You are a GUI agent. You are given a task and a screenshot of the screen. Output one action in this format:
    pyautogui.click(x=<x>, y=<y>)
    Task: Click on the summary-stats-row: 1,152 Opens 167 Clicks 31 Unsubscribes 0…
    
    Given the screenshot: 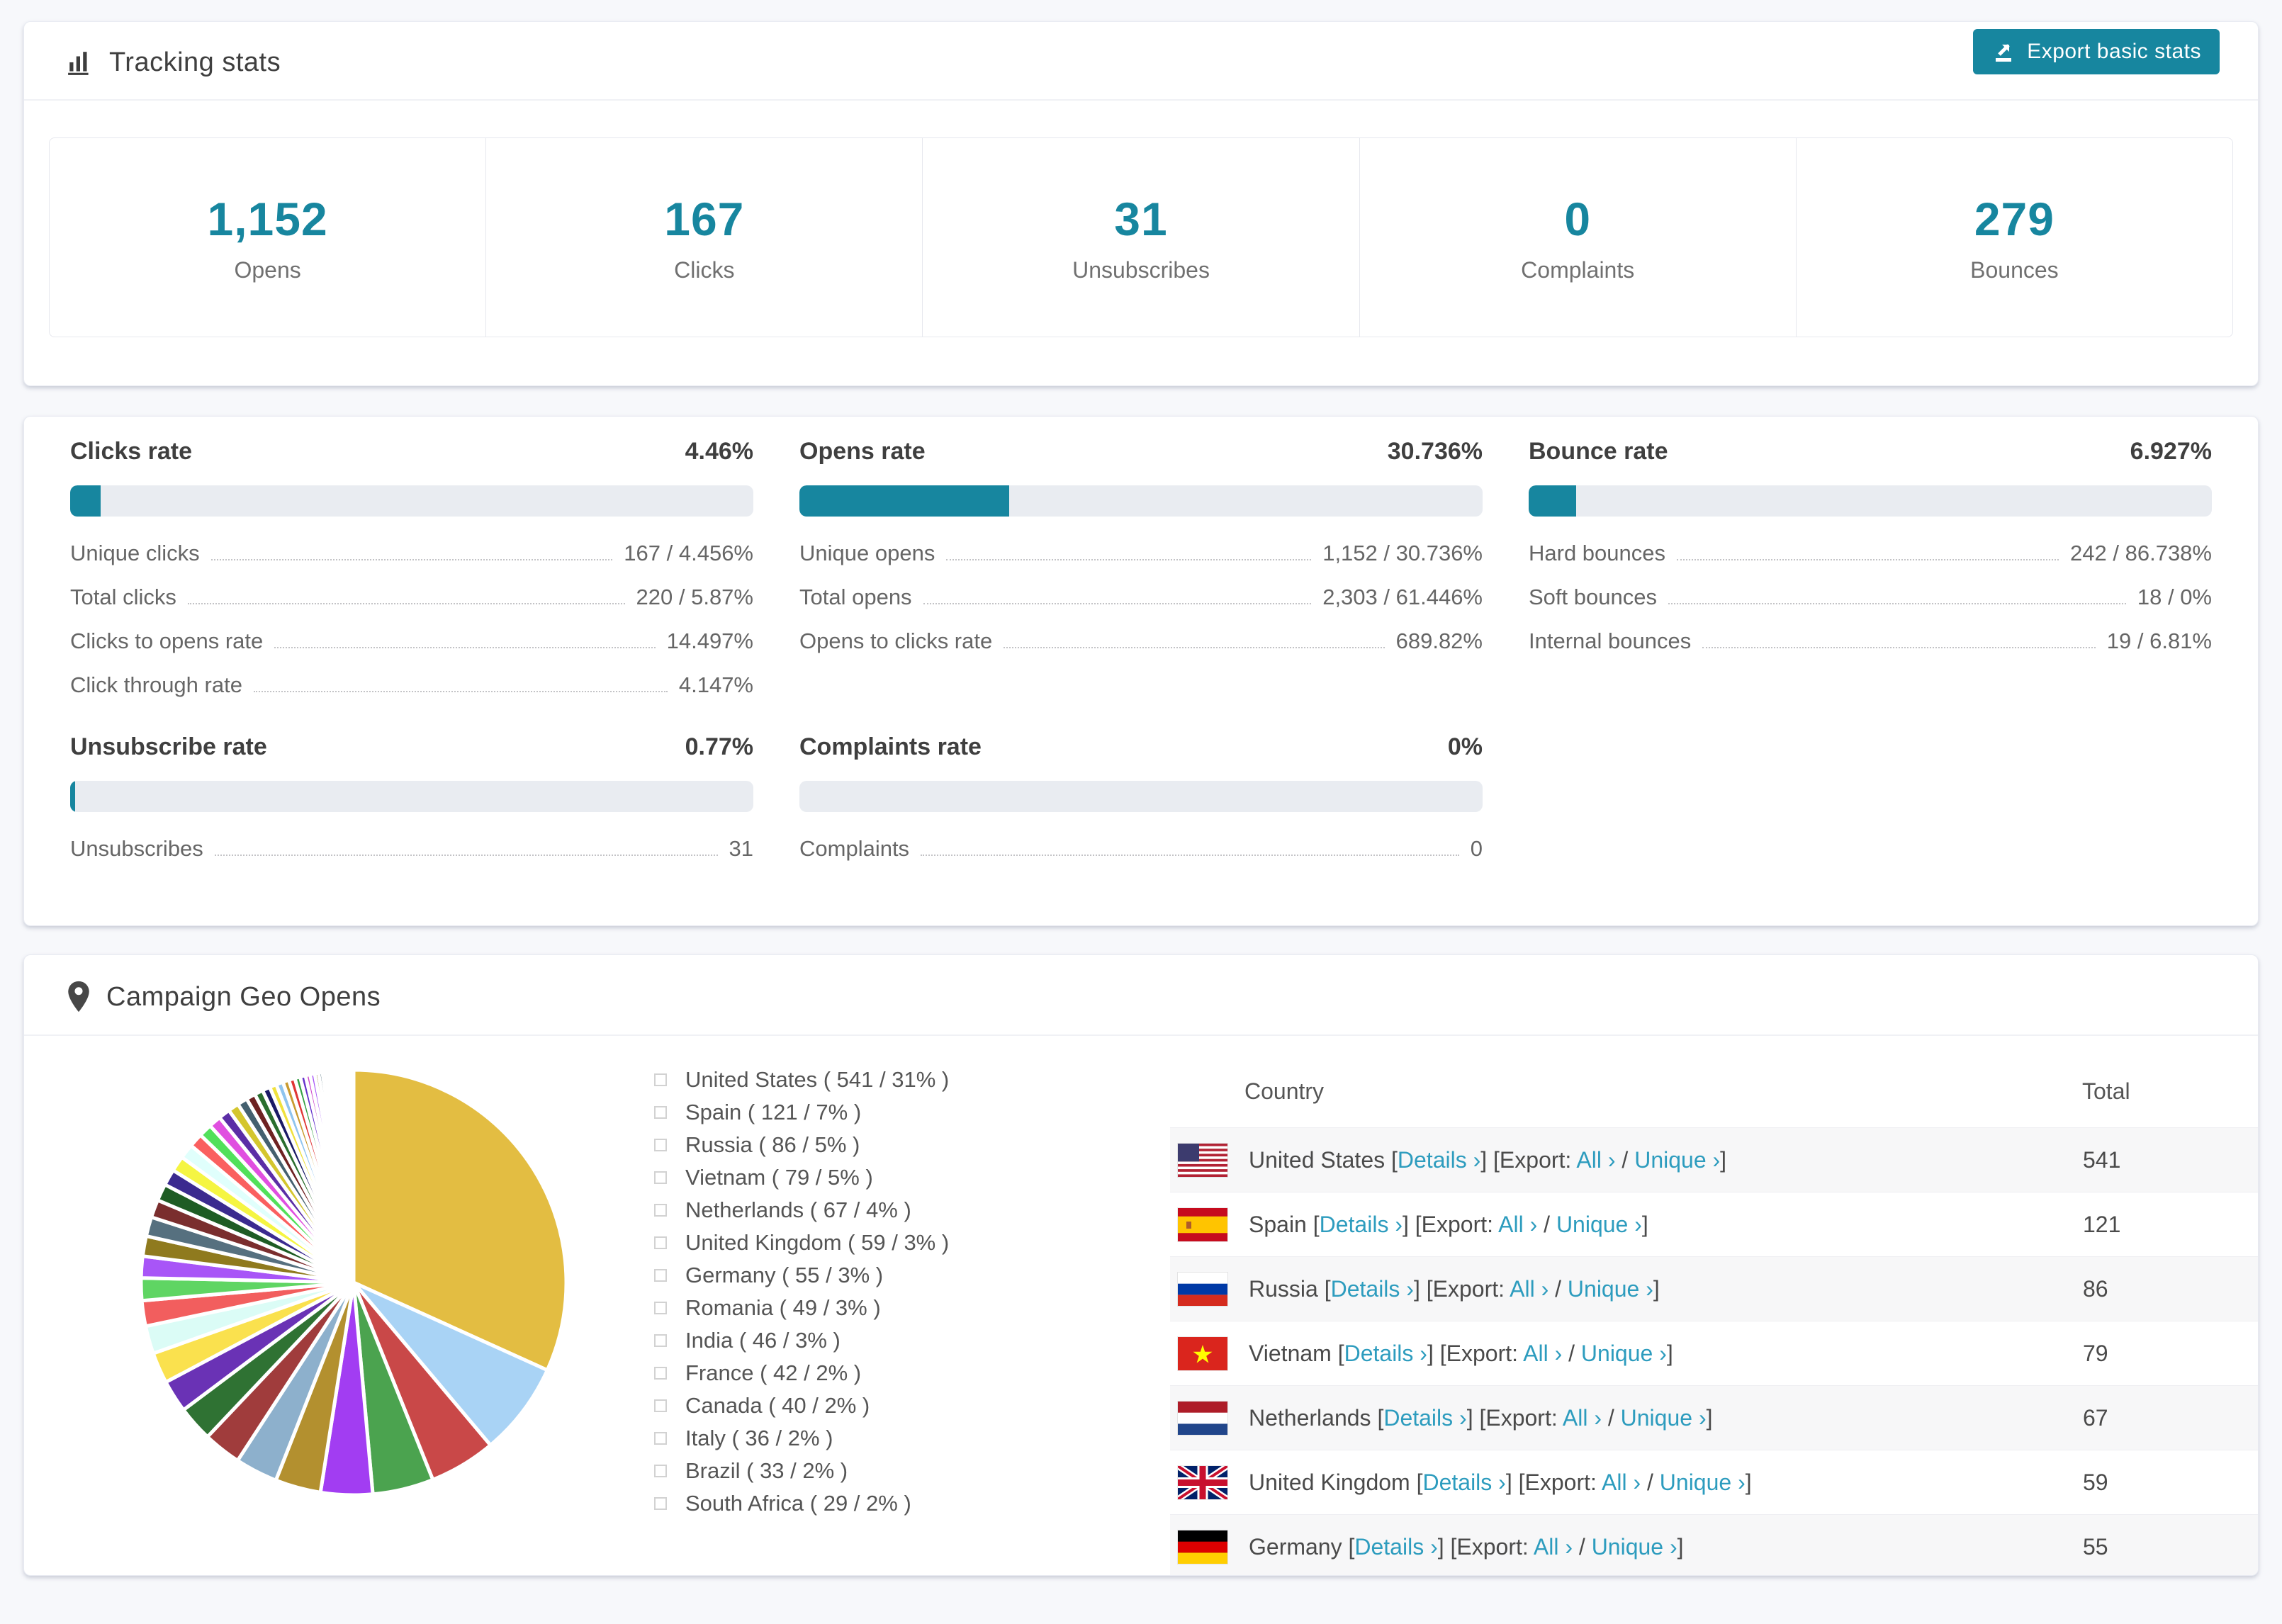 What is the action you would take?
    pyautogui.click(x=1141, y=237)
    